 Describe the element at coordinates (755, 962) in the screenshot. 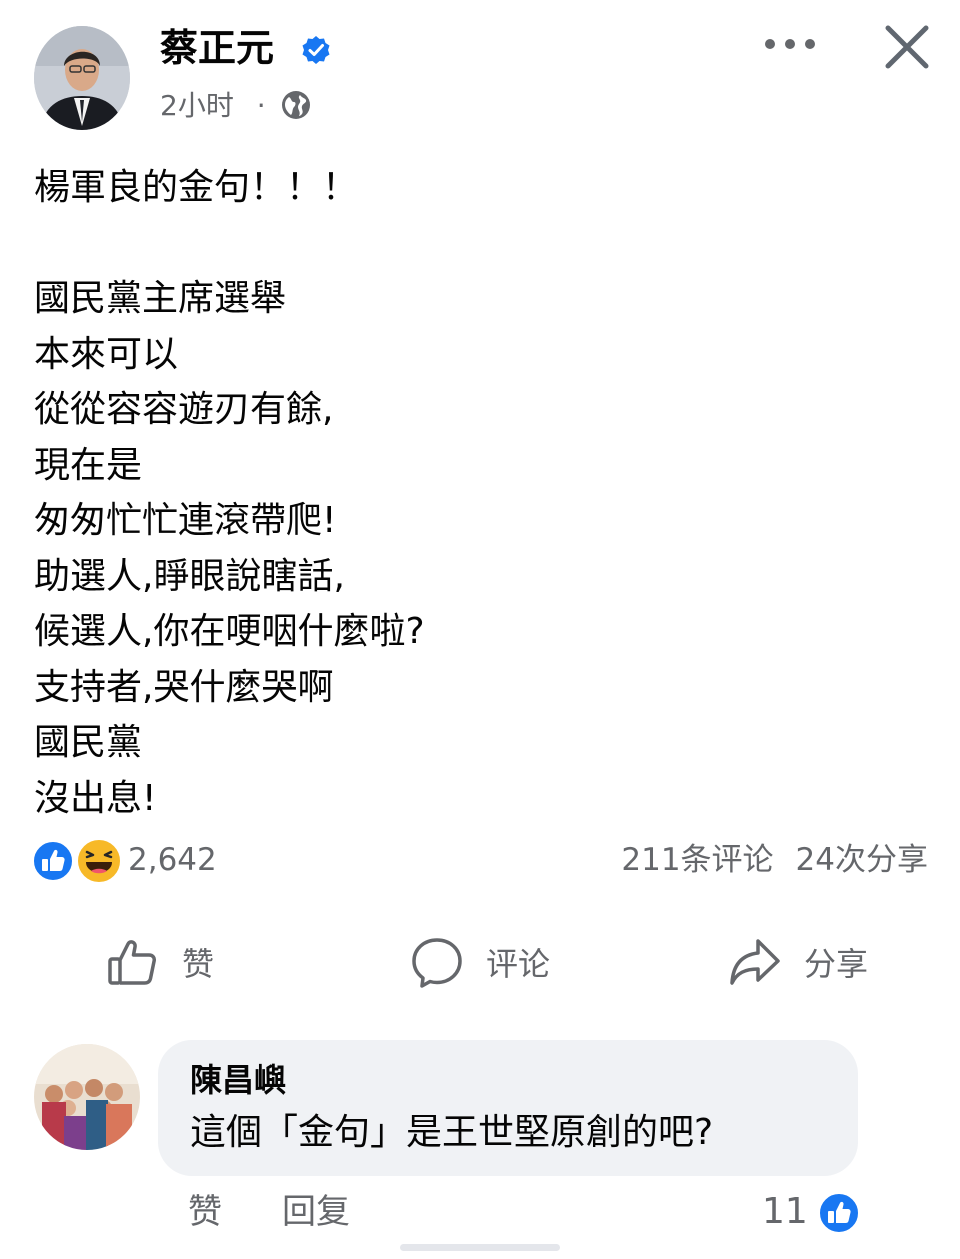

I see `share-arrow-icon` at that location.